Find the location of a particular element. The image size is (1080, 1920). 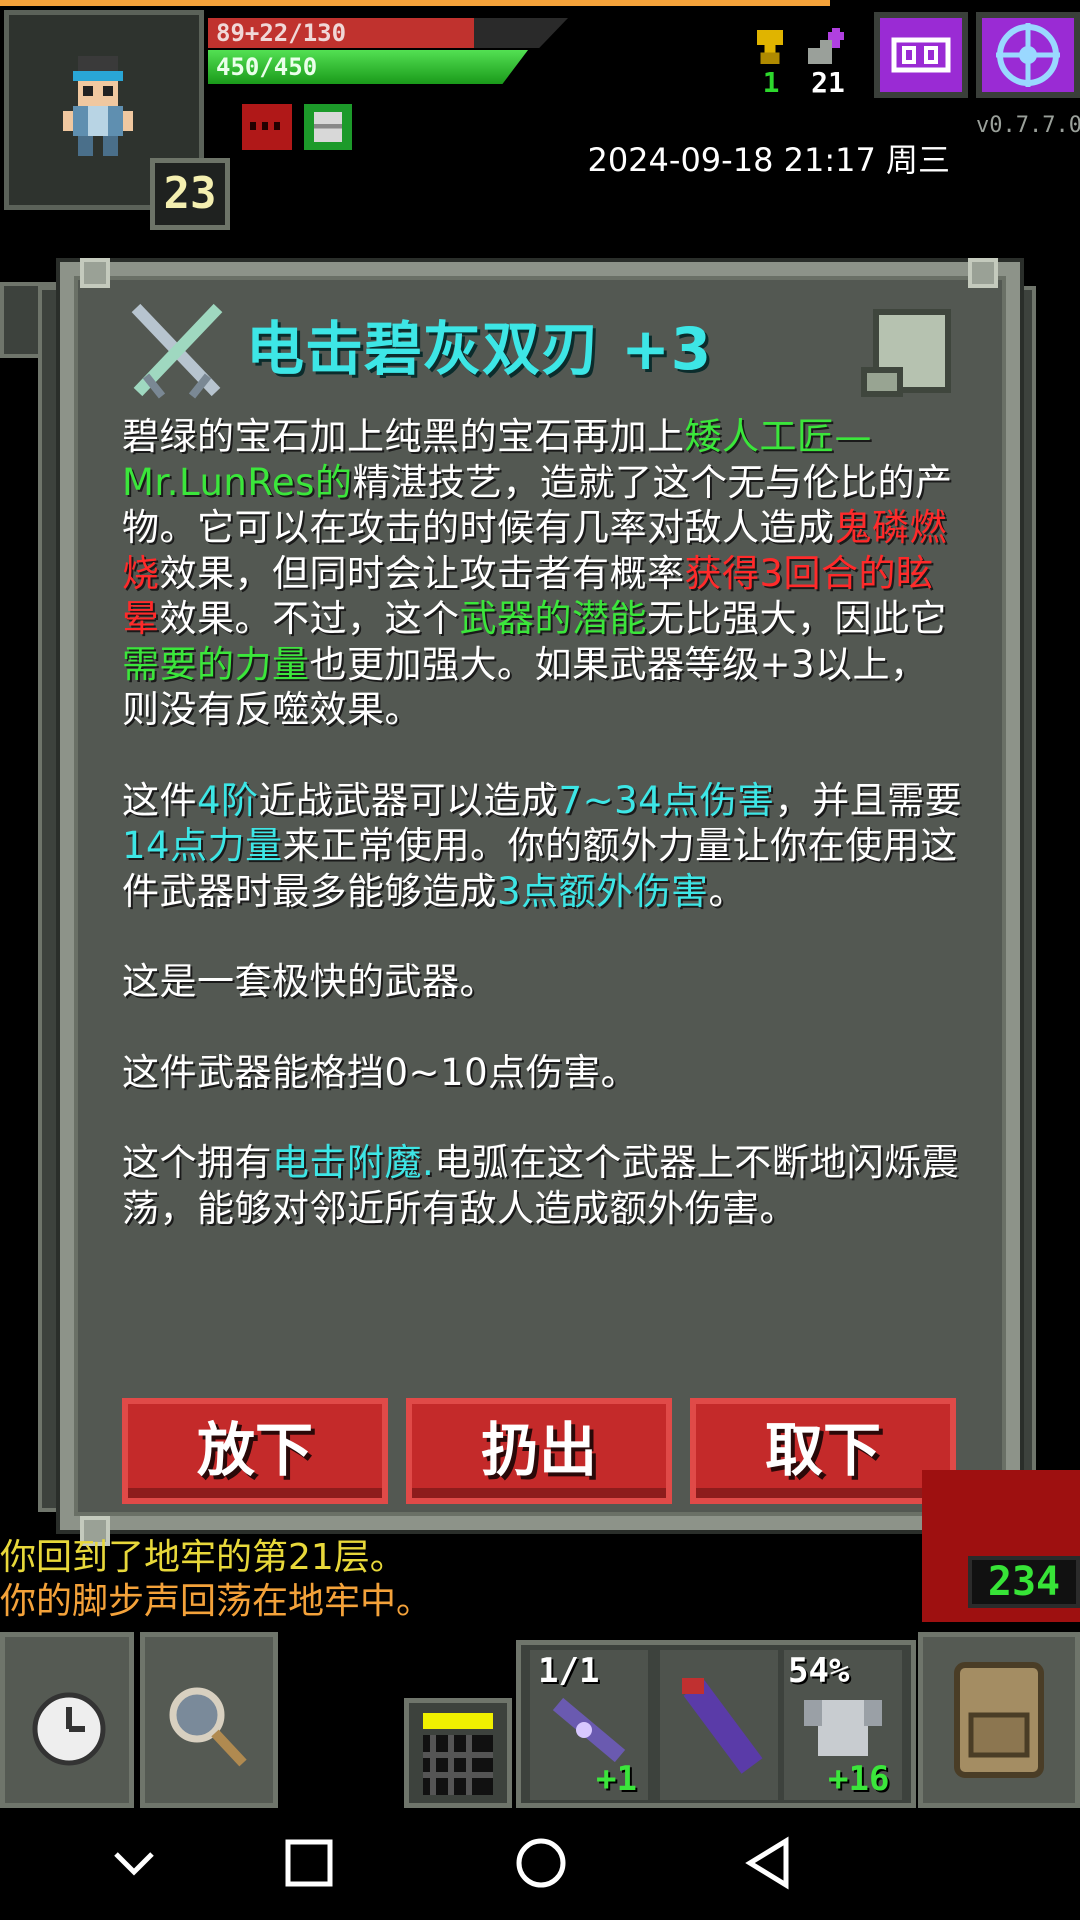

search-button is located at coordinates (209, 1720).